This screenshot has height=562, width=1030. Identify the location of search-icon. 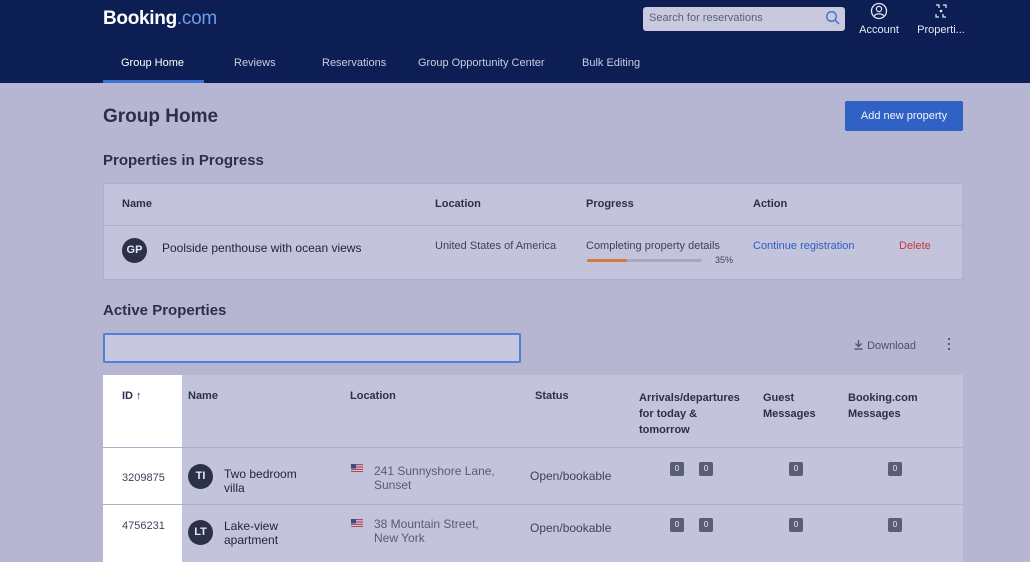
(833, 18).